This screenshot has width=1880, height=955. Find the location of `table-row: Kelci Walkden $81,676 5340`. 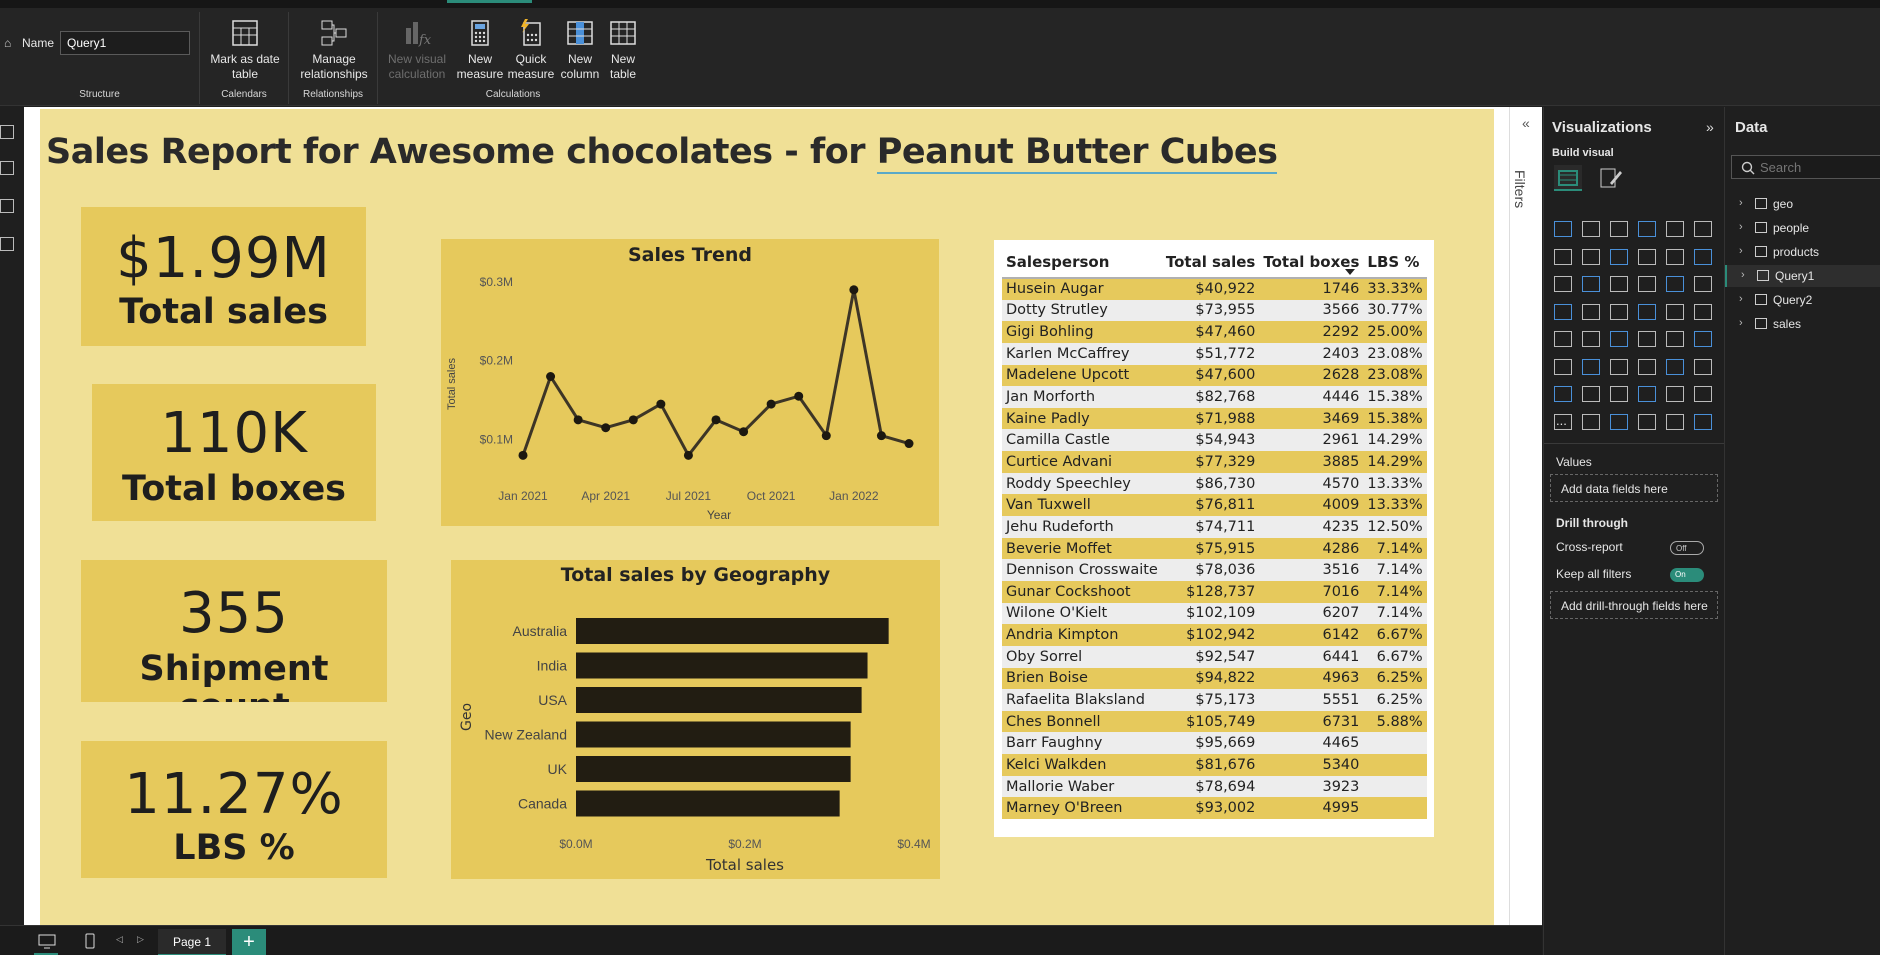

table-row: Kelci Walkden $81,676 5340 is located at coordinates (1214, 765).